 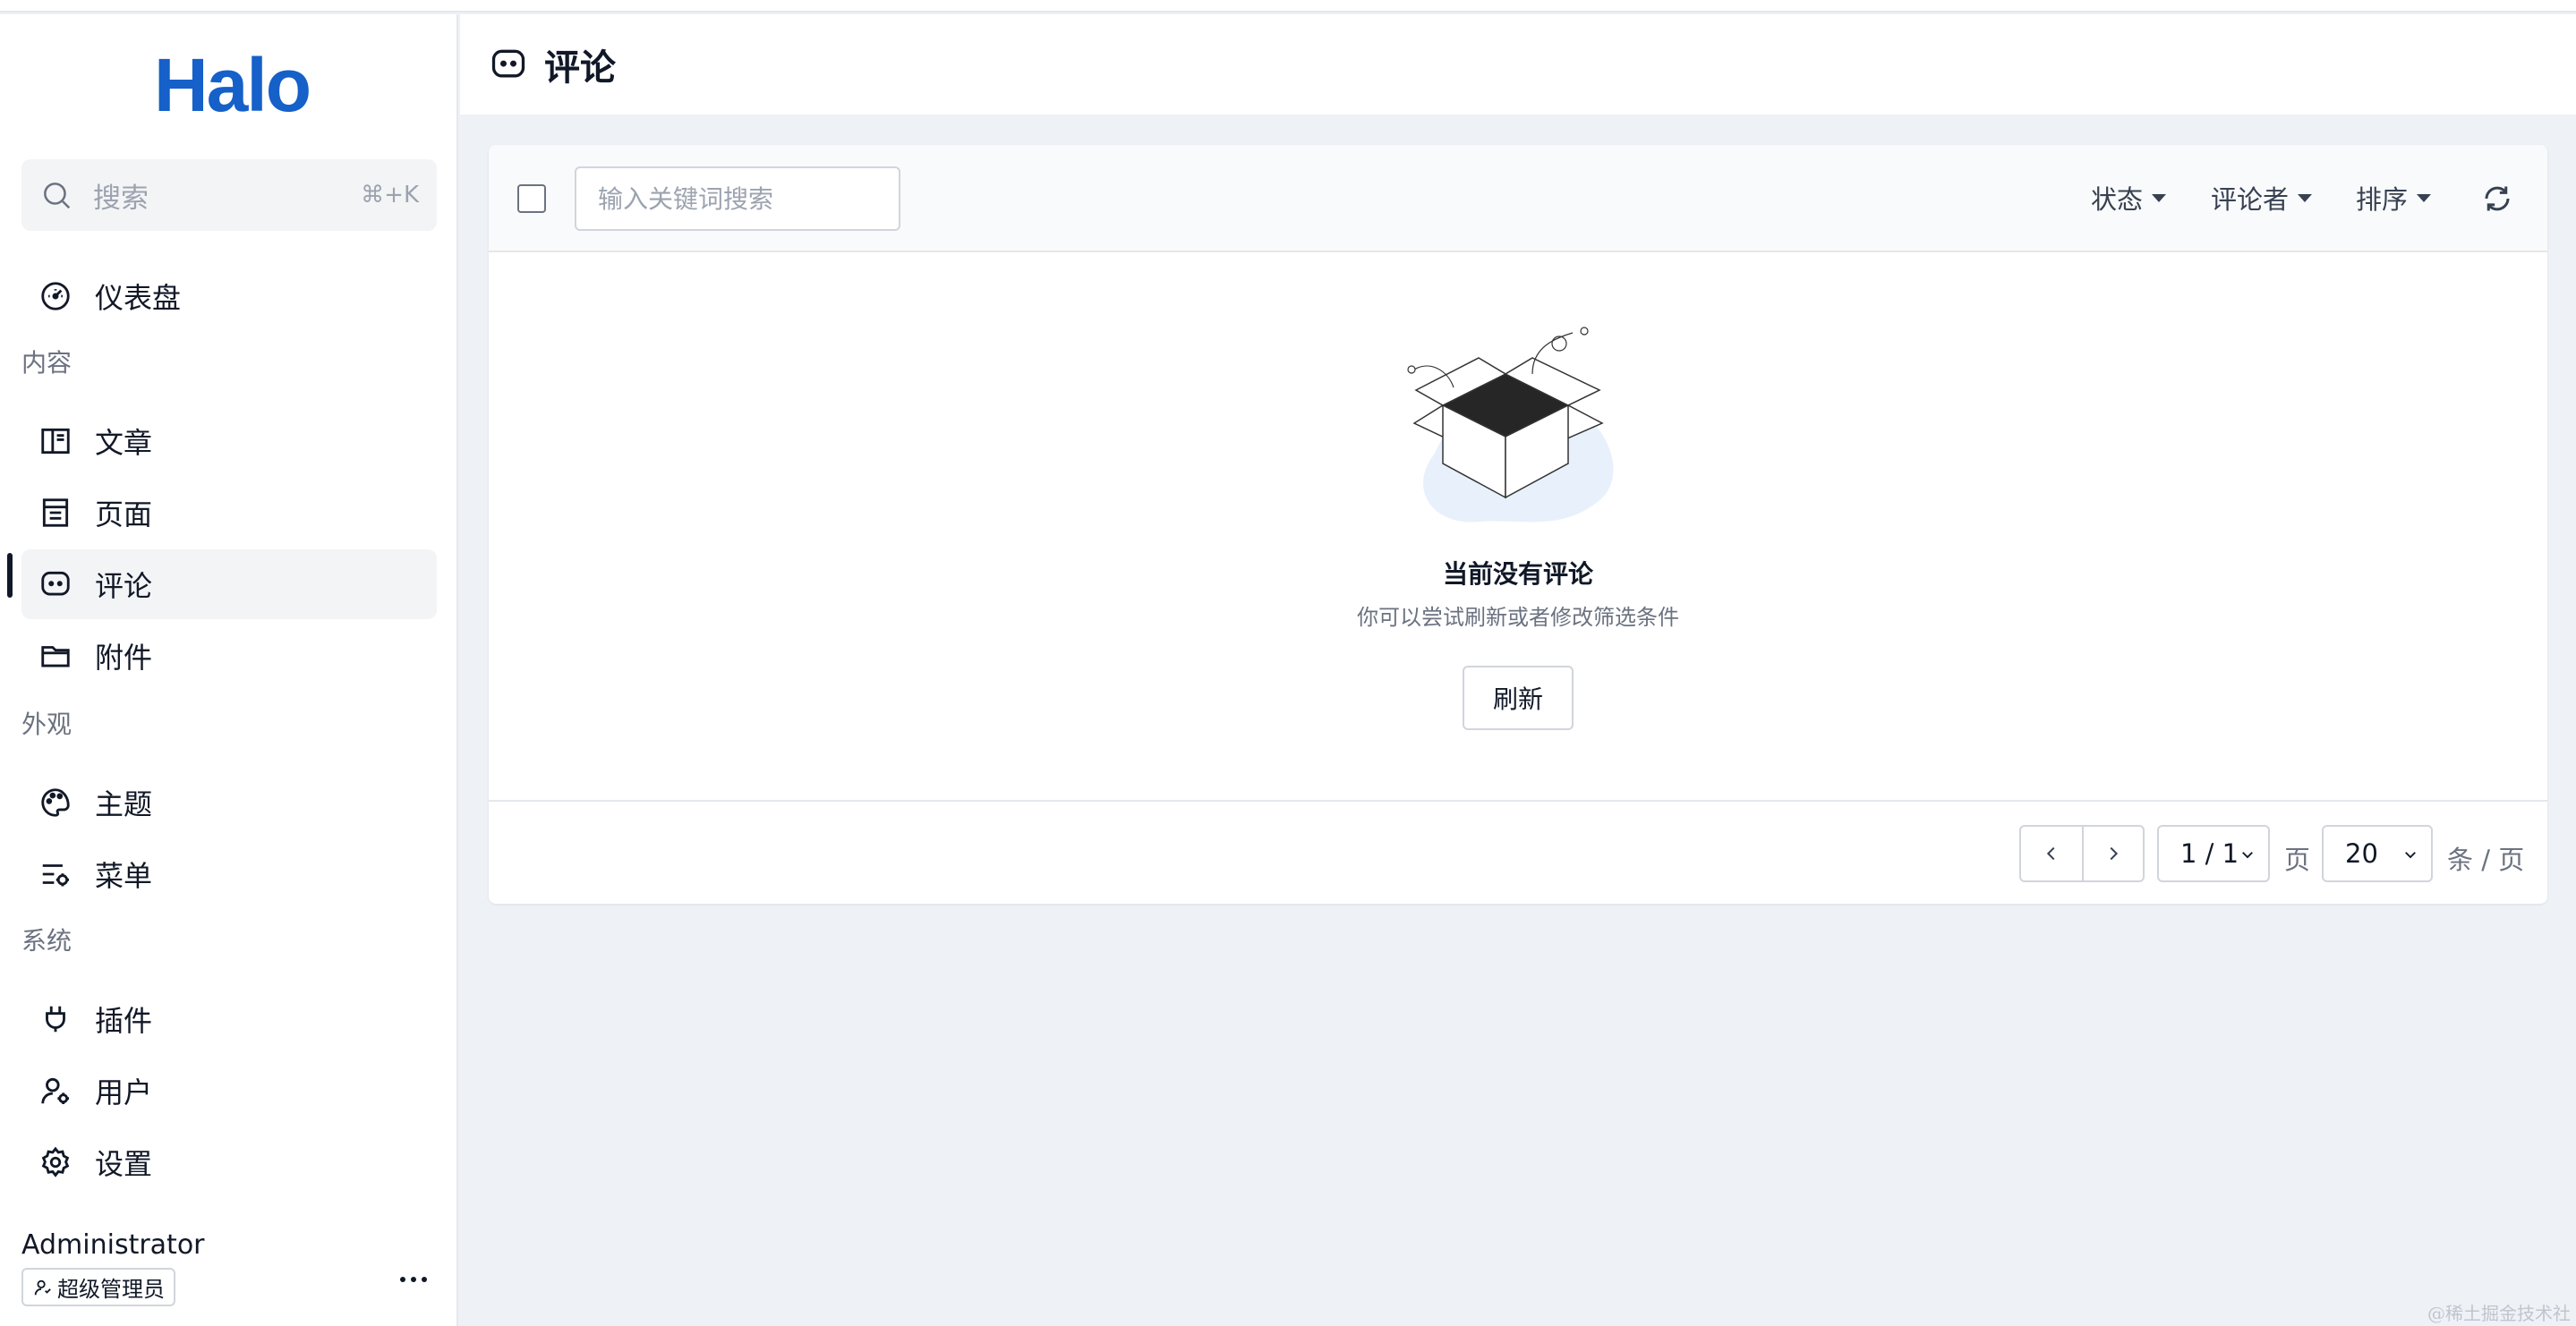 What do you see at coordinates (1518, 64) in the screenshot?
I see `page-header: 评论` at bounding box center [1518, 64].